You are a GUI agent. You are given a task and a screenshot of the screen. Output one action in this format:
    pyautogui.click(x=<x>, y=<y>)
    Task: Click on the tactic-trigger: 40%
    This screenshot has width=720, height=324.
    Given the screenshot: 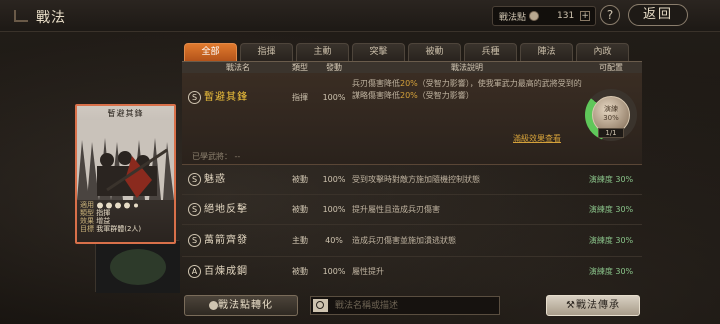 What is the action you would take?
    pyautogui.click(x=334, y=240)
    